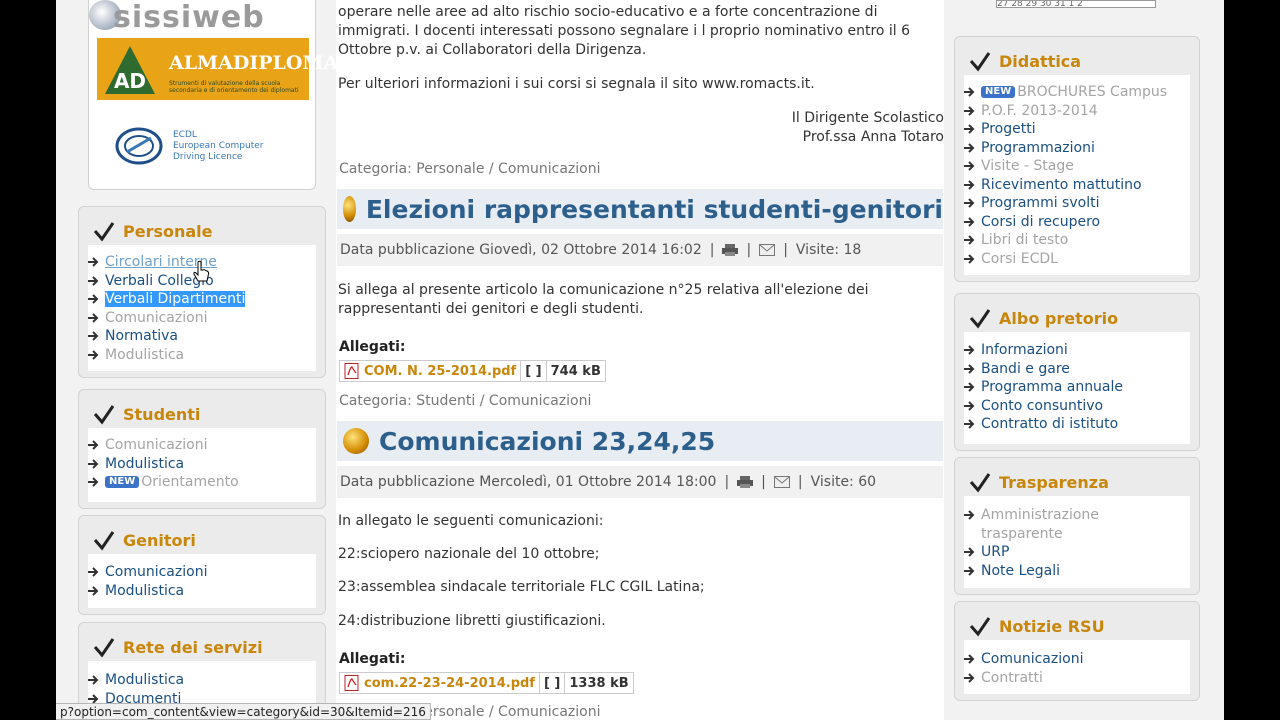 Image resolution: width=1280 pixels, height=720 pixels. What do you see at coordinates (1079, 166) in the screenshot?
I see `menu-item: Visite - Stage` at bounding box center [1079, 166].